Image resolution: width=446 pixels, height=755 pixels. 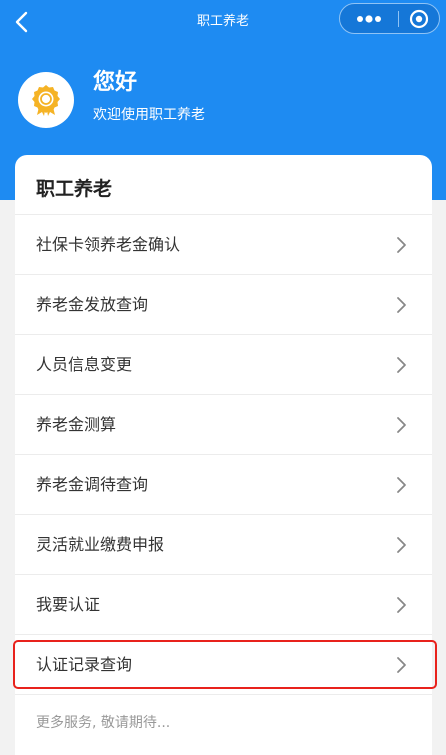 I want to click on menu-item-authentication-records: 认证记录查询, so click(x=223, y=665).